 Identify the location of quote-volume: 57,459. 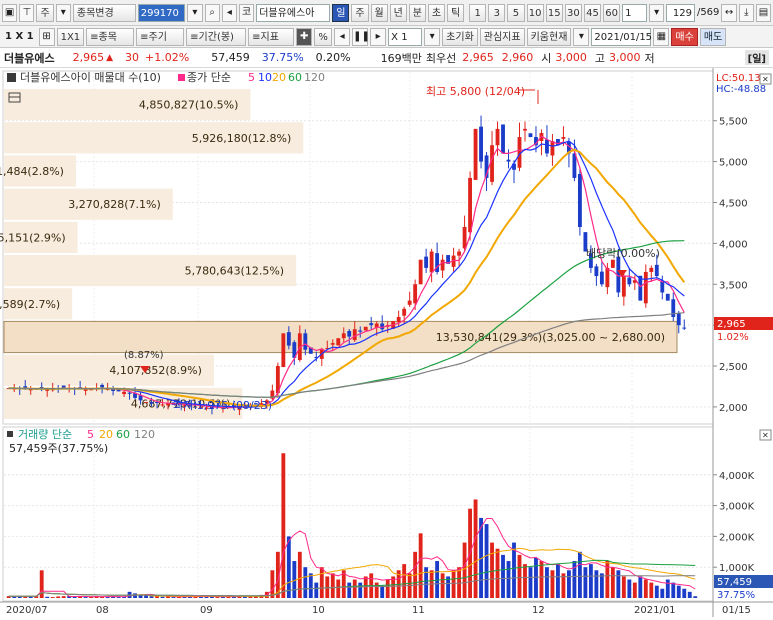
(230, 57).